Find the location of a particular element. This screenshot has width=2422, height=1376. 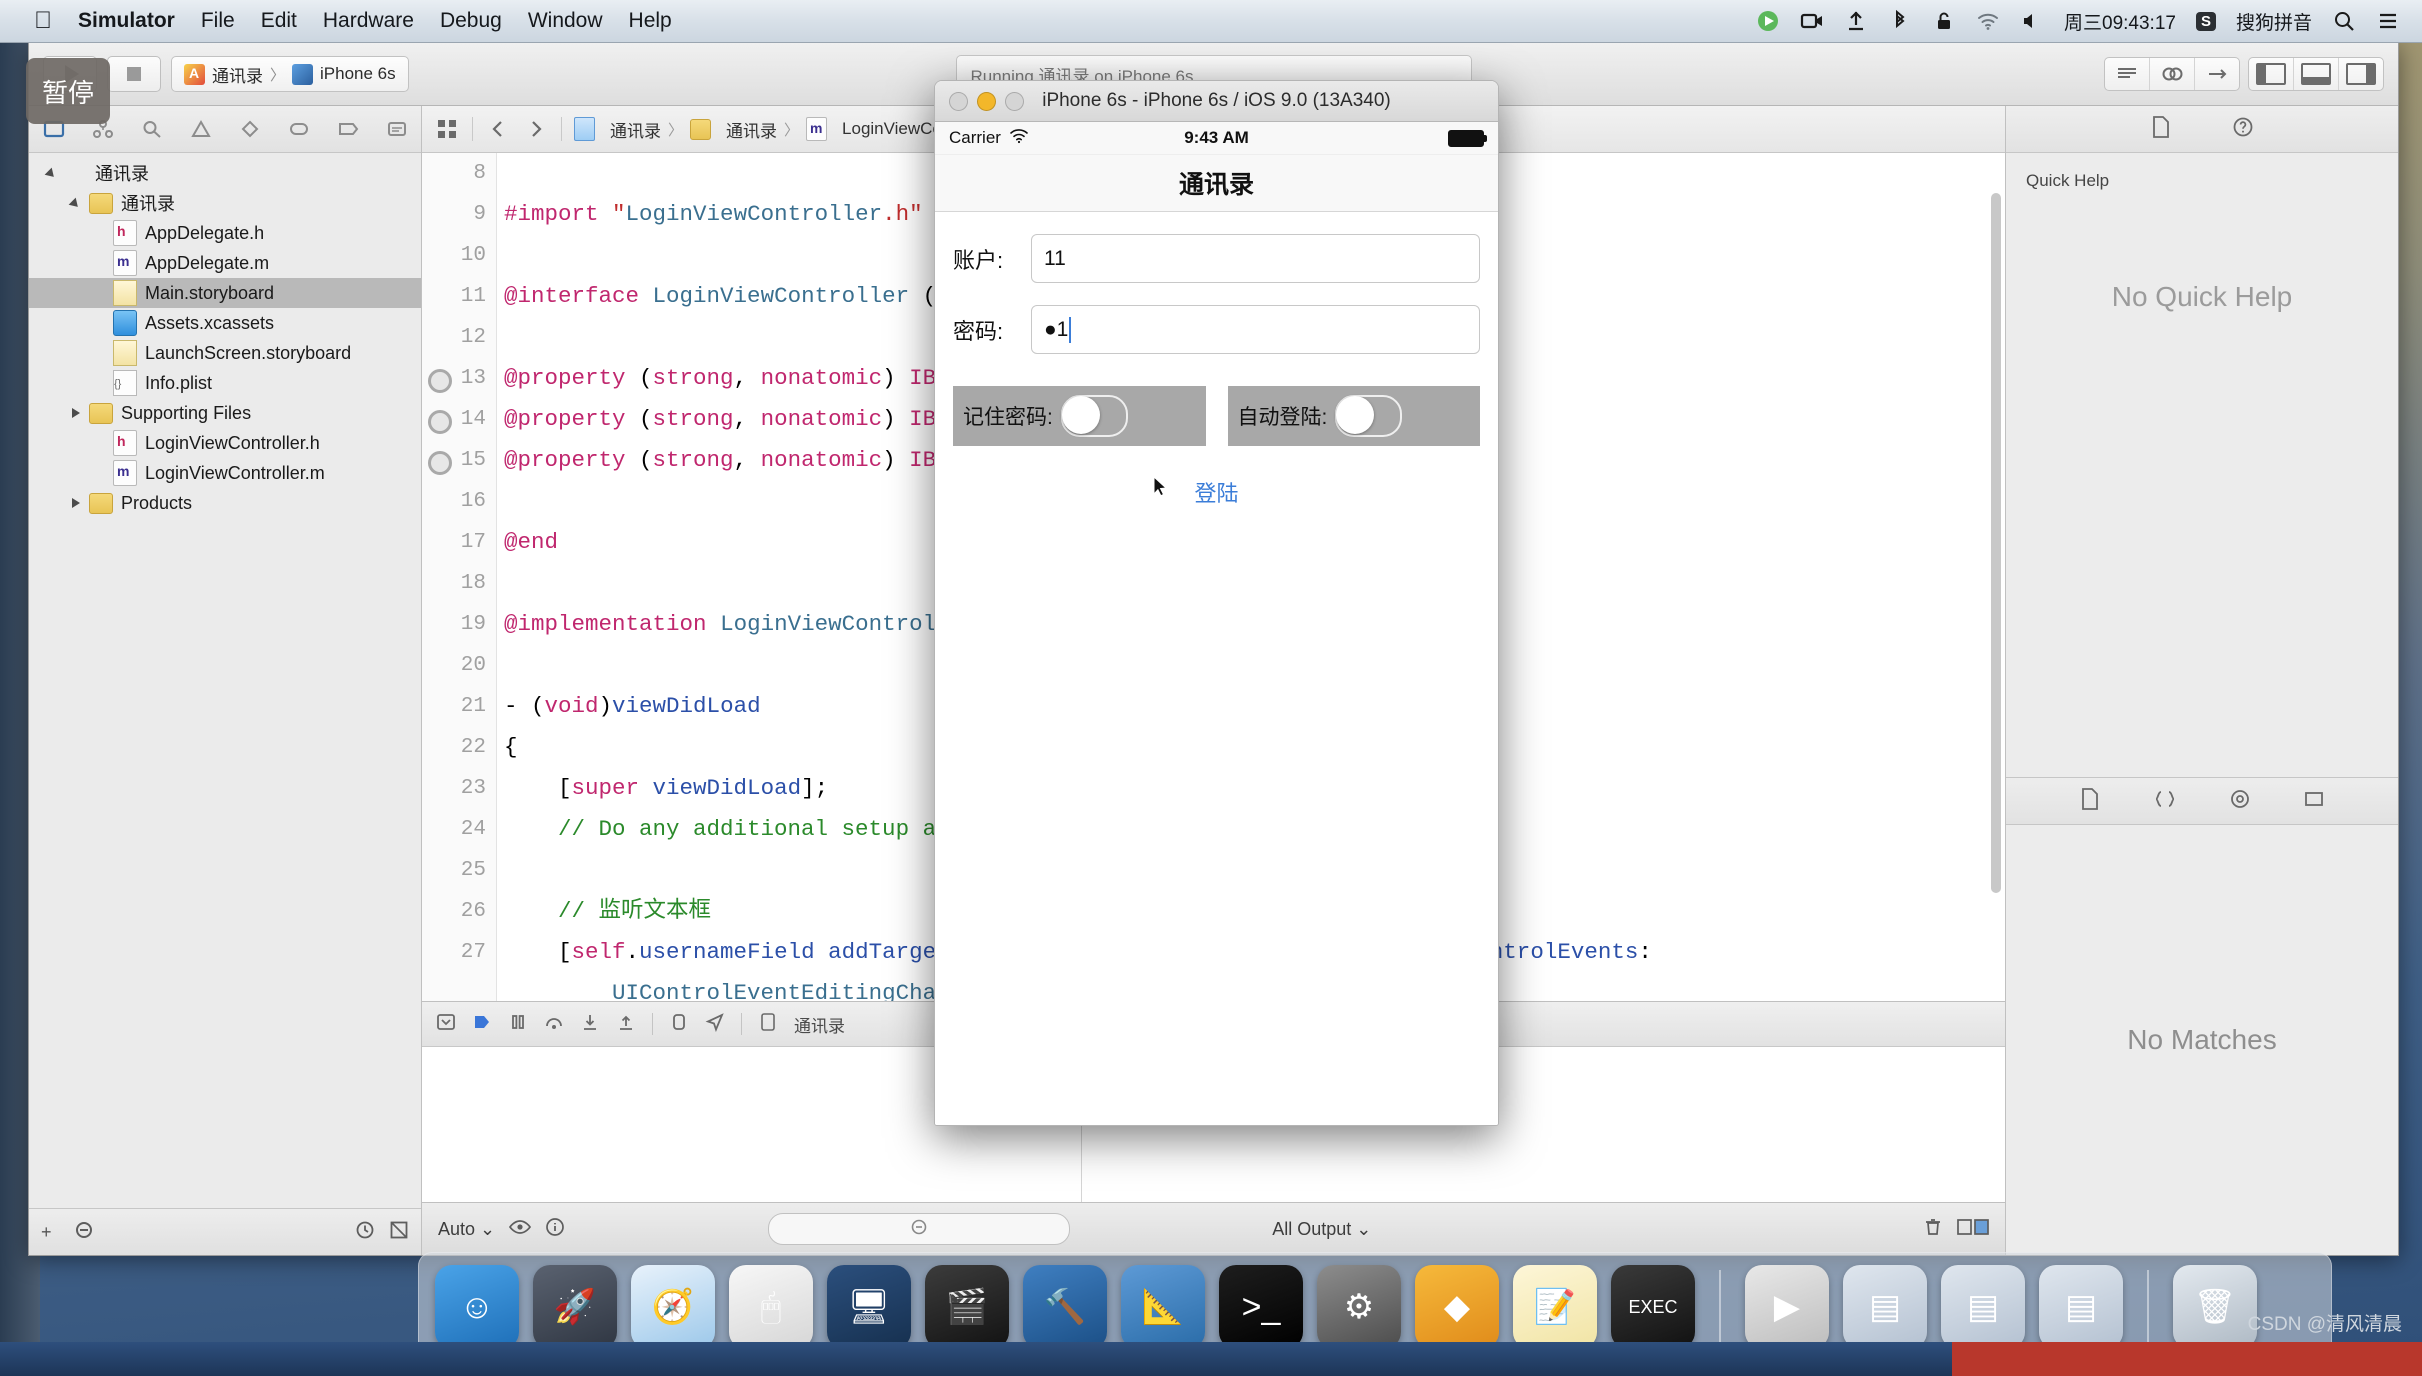

xcode-icon: 🔨 is located at coordinates (1065, 1307).